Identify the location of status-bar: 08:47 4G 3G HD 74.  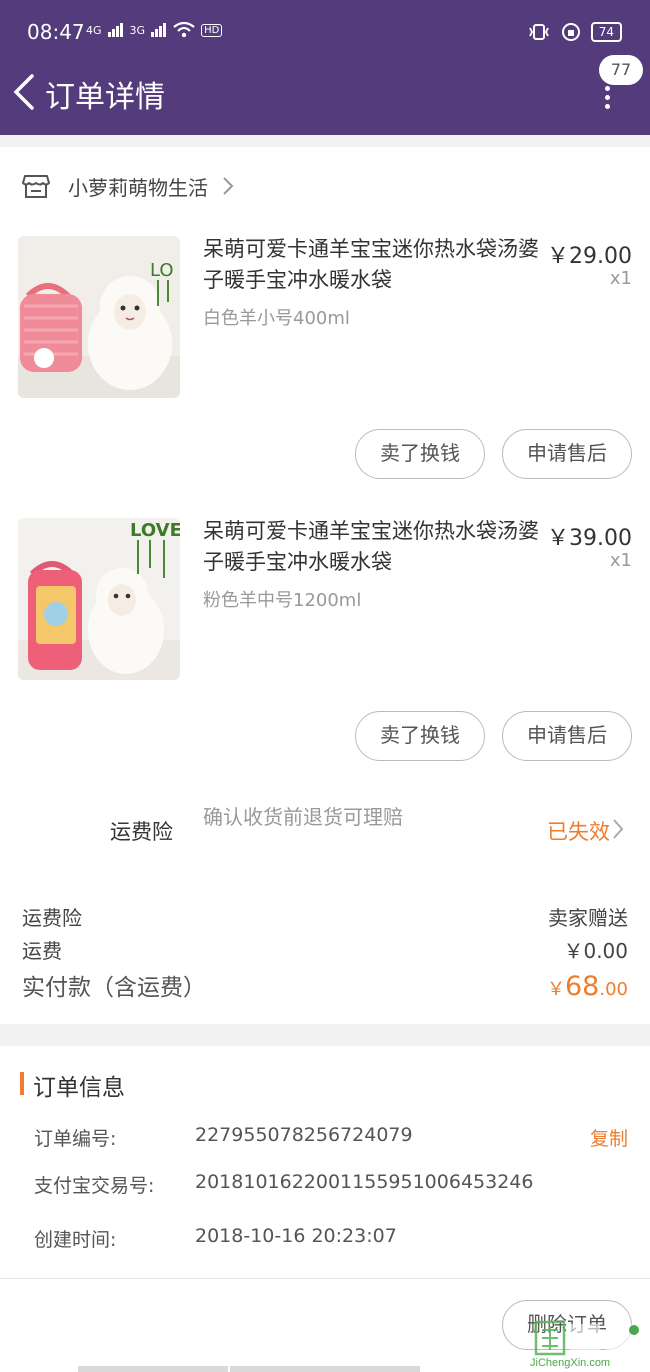
(325, 30).